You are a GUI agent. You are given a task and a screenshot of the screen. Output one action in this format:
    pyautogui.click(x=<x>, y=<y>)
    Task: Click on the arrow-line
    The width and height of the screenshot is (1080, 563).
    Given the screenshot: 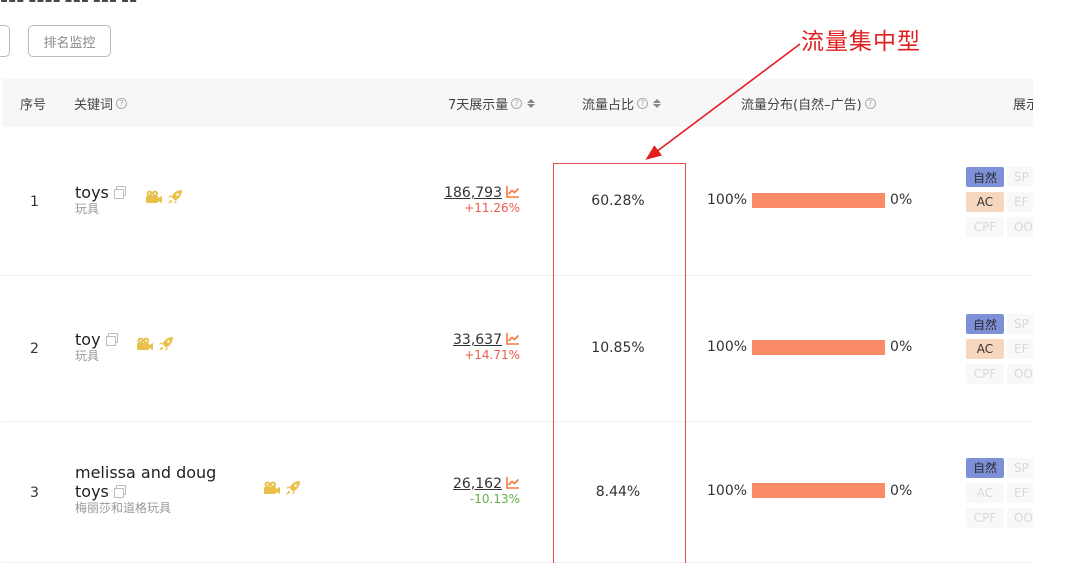 What is the action you would take?
    pyautogui.click(x=723, y=101)
    